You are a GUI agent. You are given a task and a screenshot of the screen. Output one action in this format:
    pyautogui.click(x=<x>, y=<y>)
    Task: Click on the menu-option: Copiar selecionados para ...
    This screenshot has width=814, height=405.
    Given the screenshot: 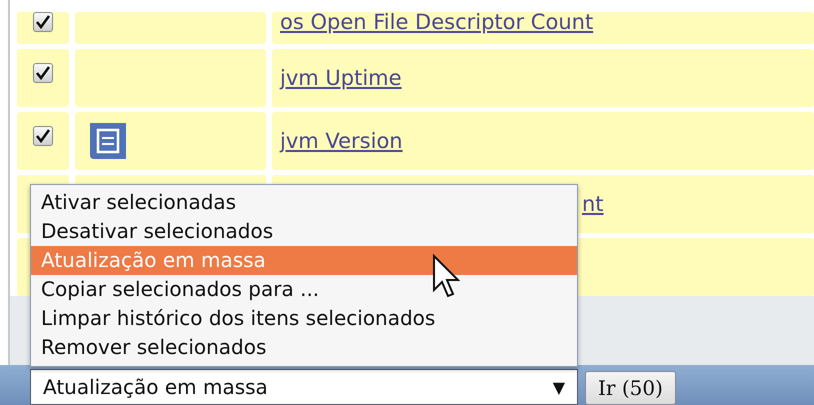 What is the action you would take?
    pyautogui.click(x=304, y=289)
    